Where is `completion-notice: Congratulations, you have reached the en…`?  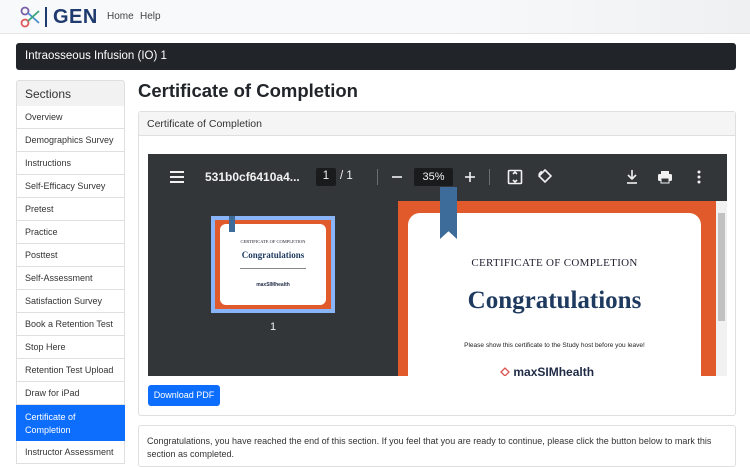 completion-notice: Congratulations, you have reached the en… is located at coordinates (437, 446).